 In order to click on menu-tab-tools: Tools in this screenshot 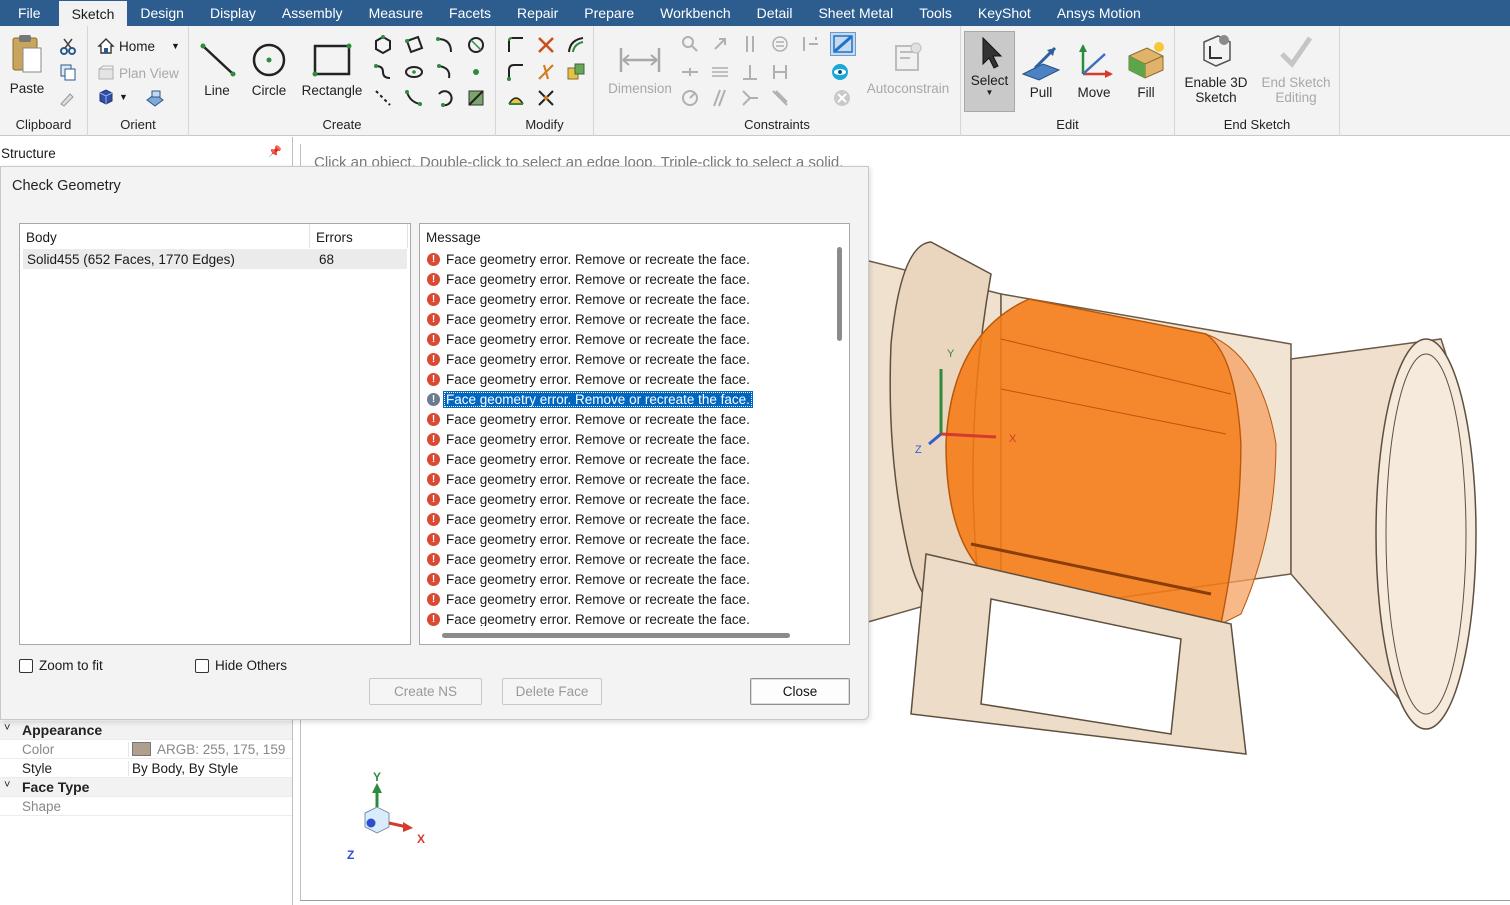, I will do `click(935, 13)`.